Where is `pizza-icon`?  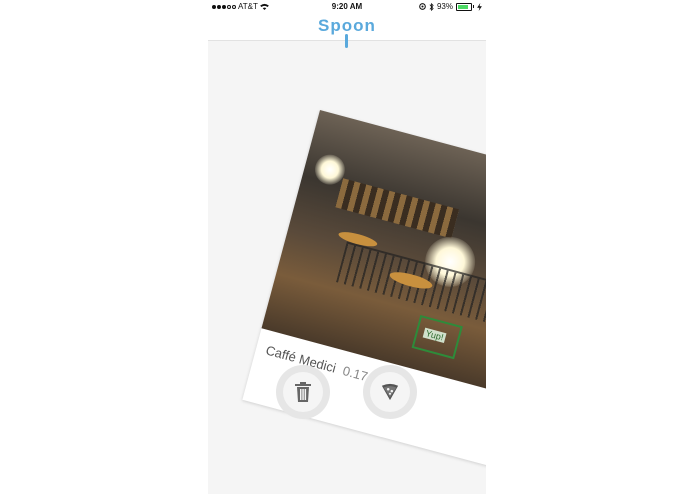
pizza-icon is located at coordinates (390, 392).